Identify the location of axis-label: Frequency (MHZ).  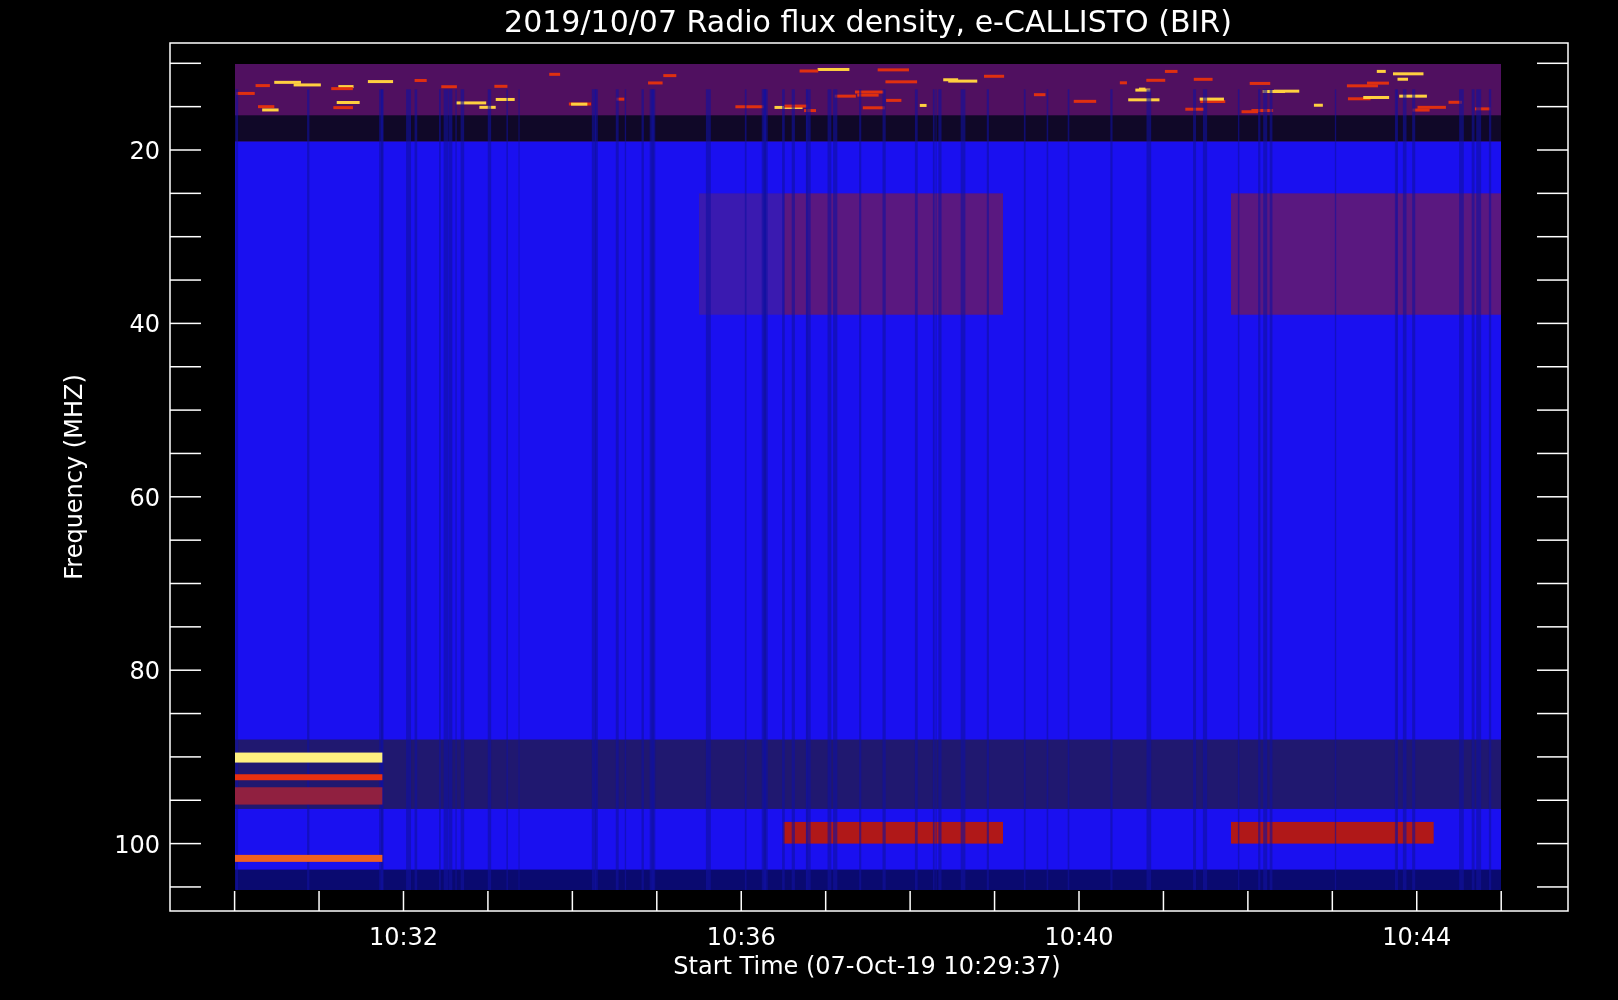
(74, 477).